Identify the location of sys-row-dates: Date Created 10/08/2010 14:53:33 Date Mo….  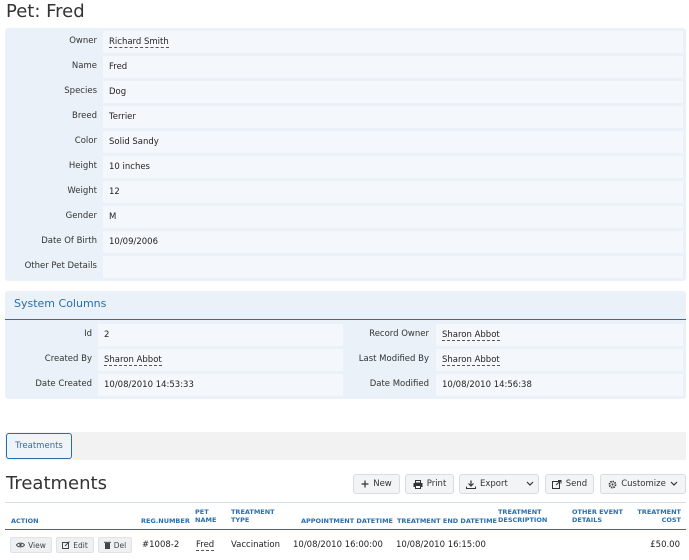
(345, 384).